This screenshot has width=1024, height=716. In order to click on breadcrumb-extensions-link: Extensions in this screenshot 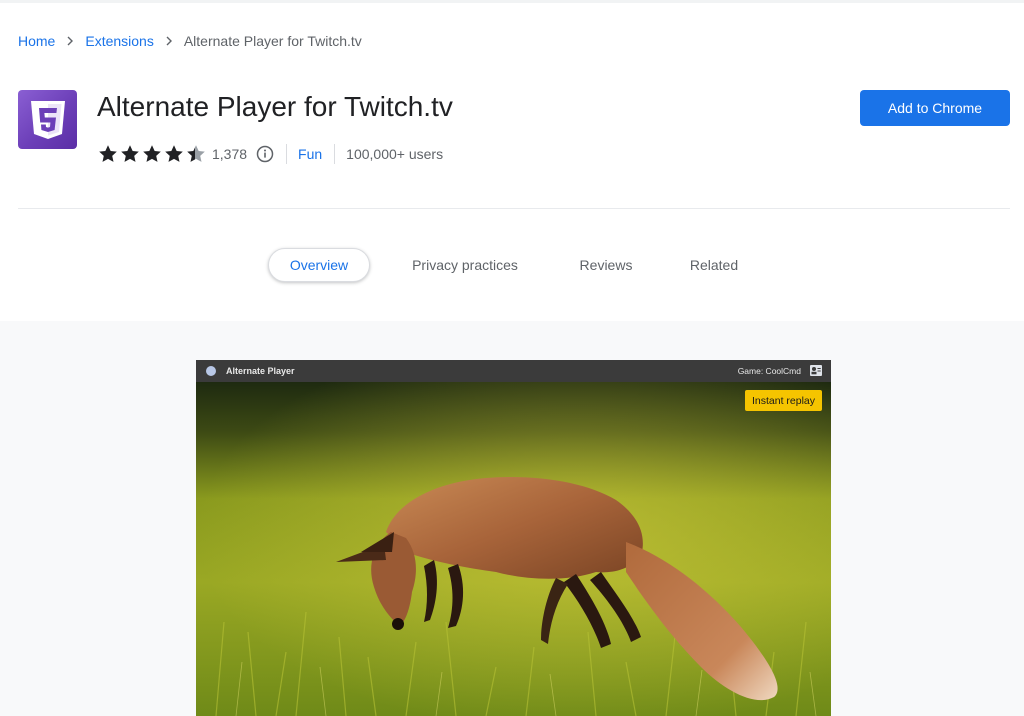, I will do `click(119, 41)`.